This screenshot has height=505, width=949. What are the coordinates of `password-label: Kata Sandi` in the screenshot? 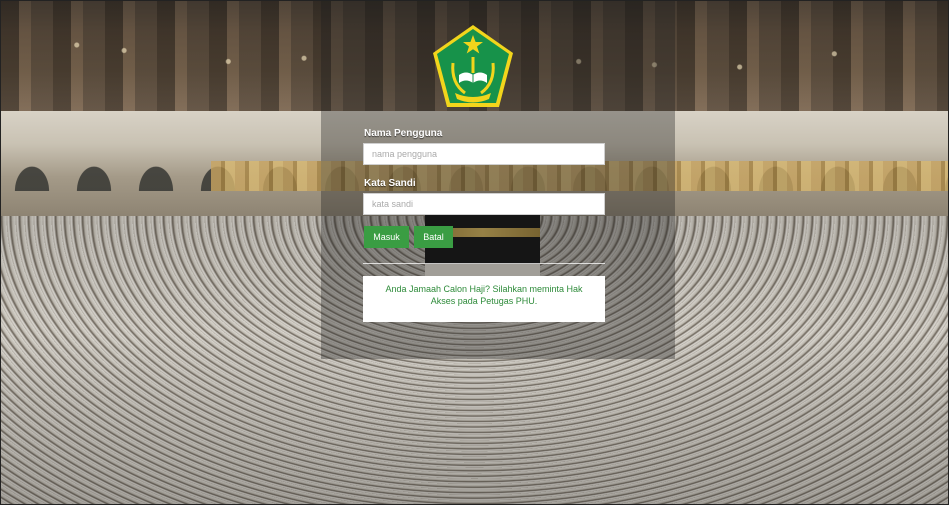 It's located at (390, 183).